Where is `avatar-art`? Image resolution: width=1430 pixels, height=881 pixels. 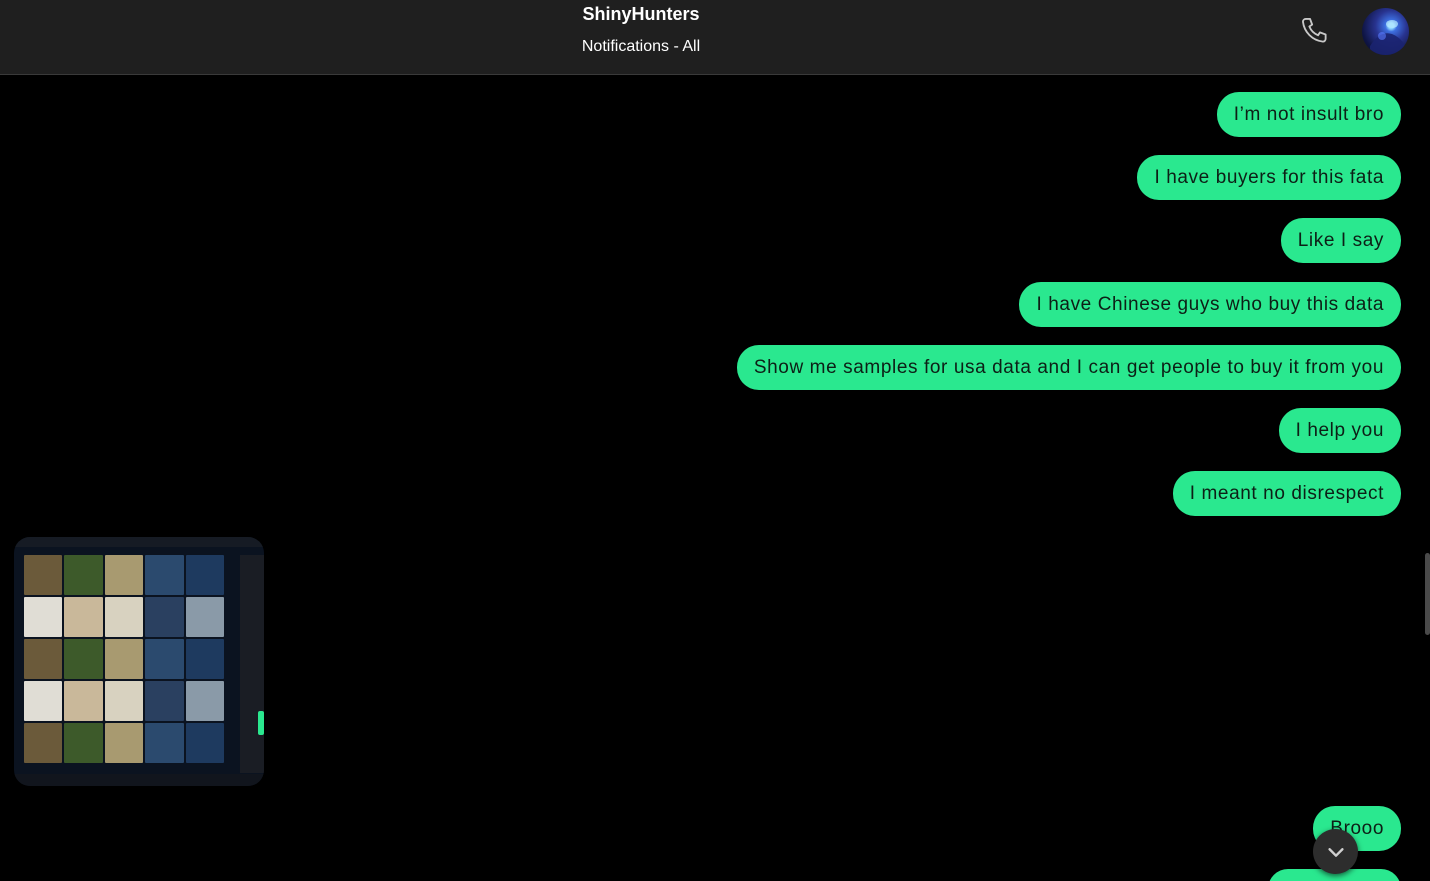 avatar-art is located at coordinates (1388, 37).